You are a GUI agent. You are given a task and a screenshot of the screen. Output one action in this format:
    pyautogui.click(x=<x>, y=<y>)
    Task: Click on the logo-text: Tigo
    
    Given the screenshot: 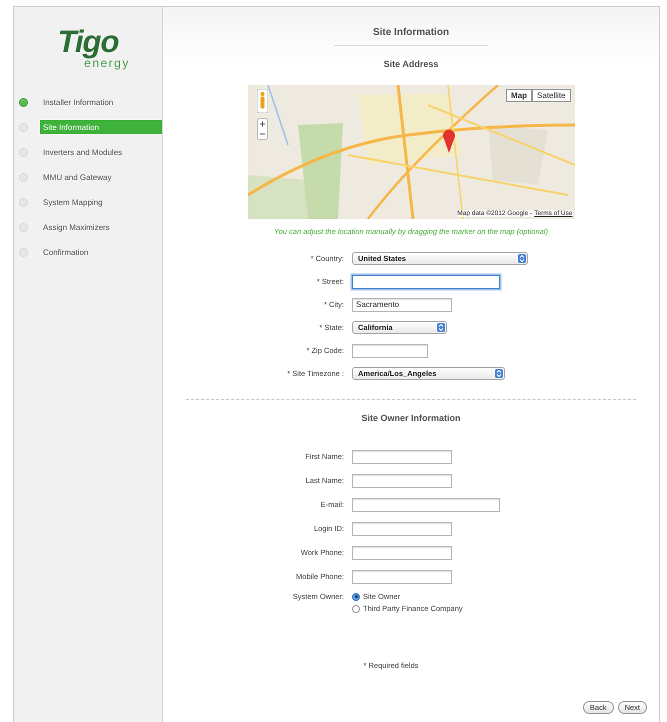 What is the action you would take?
    pyautogui.click(x=88, y=42)
    